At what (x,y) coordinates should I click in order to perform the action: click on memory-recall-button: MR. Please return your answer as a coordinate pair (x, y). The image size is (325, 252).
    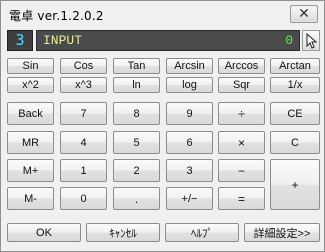
    Looking at the image, I should click on (30, 142).